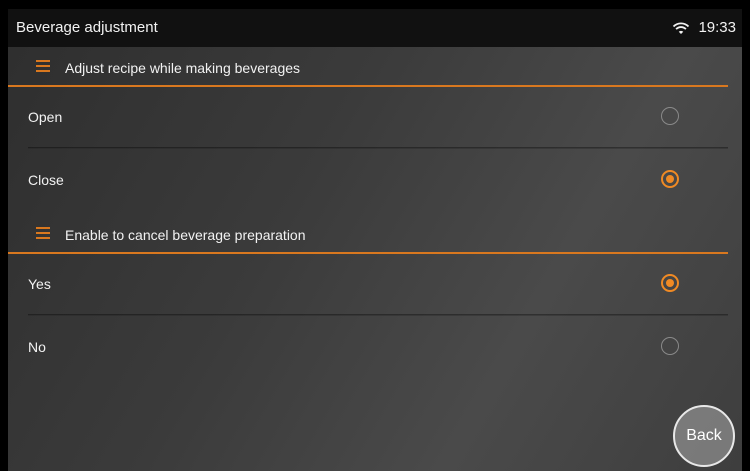  I want to click on radio-no, so click(670, 346).